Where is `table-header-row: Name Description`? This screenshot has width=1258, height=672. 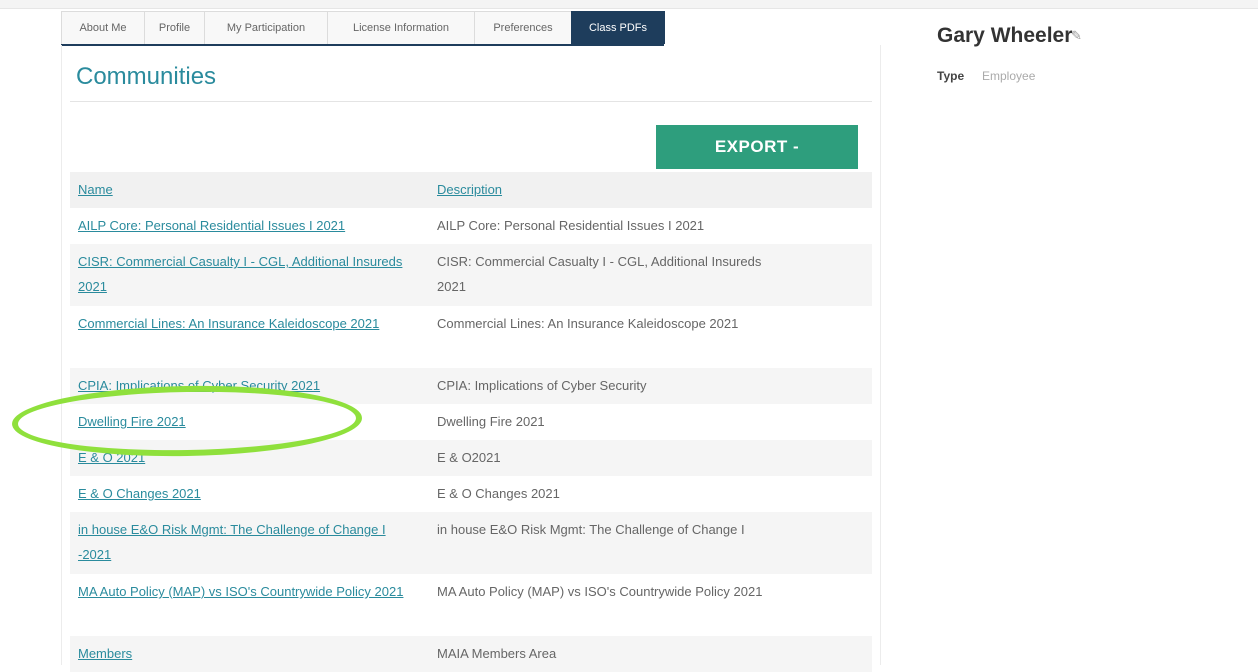 table-header-row: Name Description is located at coordinates (471, 190).